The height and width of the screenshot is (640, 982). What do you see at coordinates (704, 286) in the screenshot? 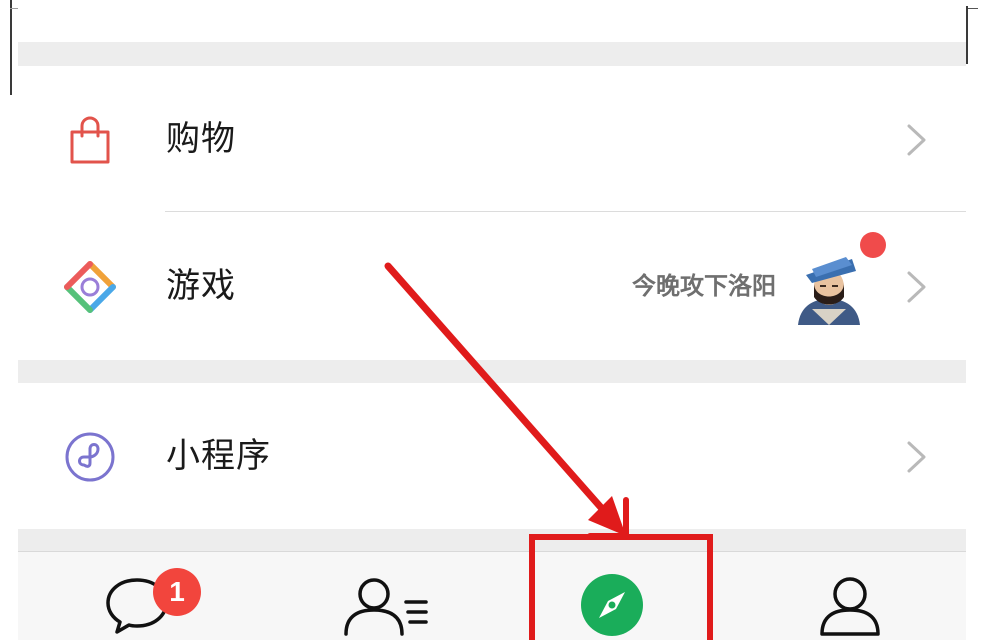
I see `game-promo-text: 今晚攻下洛阳` at bounding box center [704, 286].